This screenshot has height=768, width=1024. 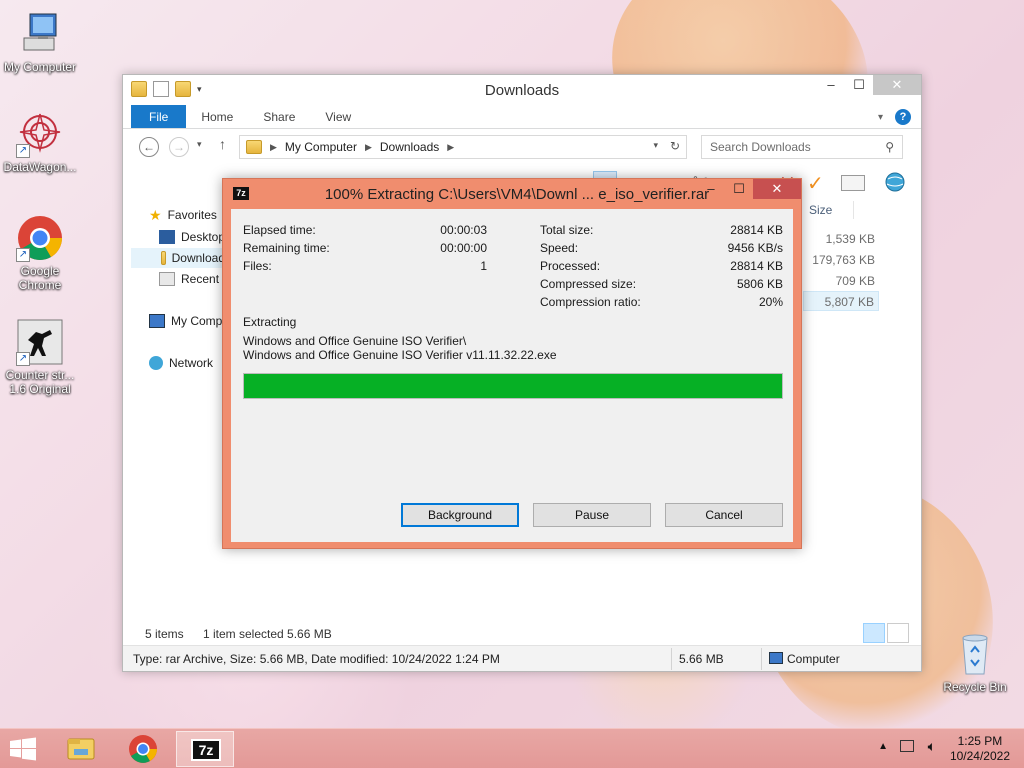 What do you see at coordinates (739, 189) in the screenshot?
I see `dialog-maximize-button: ☐` at bounding box center [739, 189].